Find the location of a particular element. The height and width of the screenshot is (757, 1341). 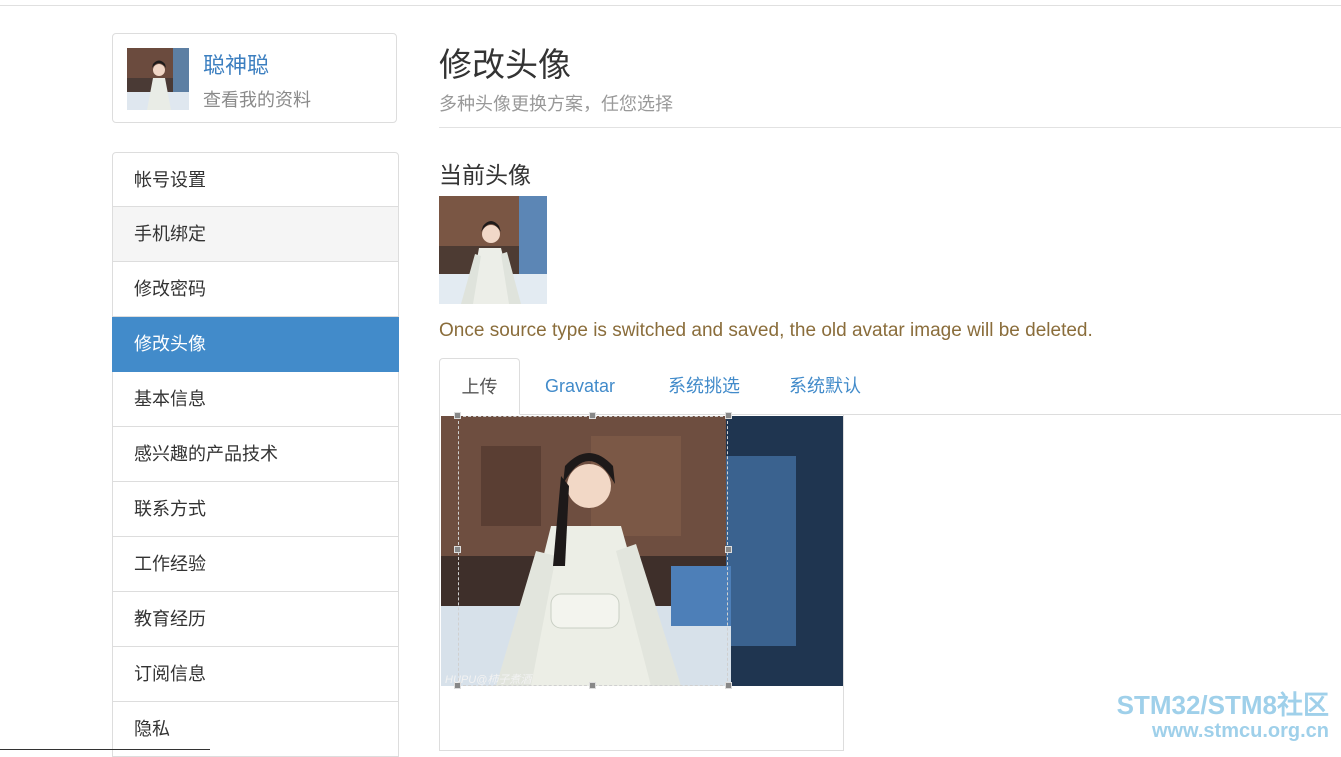

current-avatar-title: 当前头像 is located at coordinates (485, 175).